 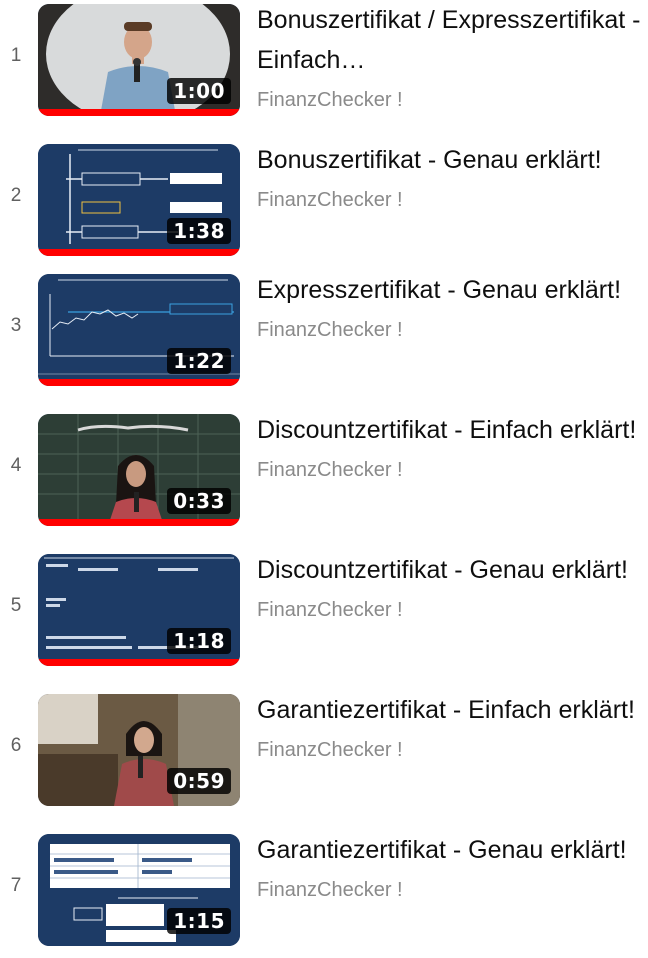 What do you see at coordinates (139, 470) in the screenshot?
I see `video-thumbnail: 0:33` at bounding box center [139, 470].